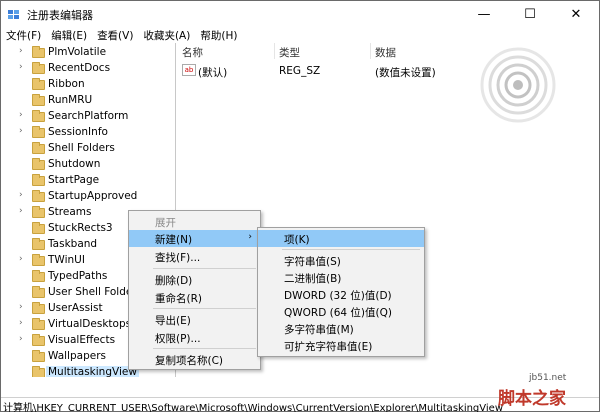 The width and height of the screenshot is (600, 412). I want to click on close-button: ✕, so click(576, 14).